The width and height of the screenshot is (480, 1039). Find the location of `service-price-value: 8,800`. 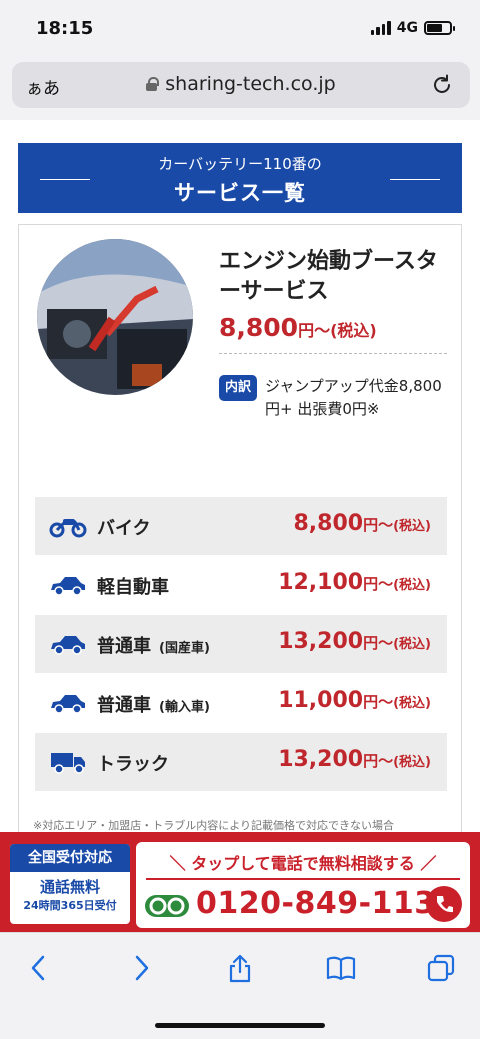

service-price-value: 8,800 is located at coordinates (259, 327).